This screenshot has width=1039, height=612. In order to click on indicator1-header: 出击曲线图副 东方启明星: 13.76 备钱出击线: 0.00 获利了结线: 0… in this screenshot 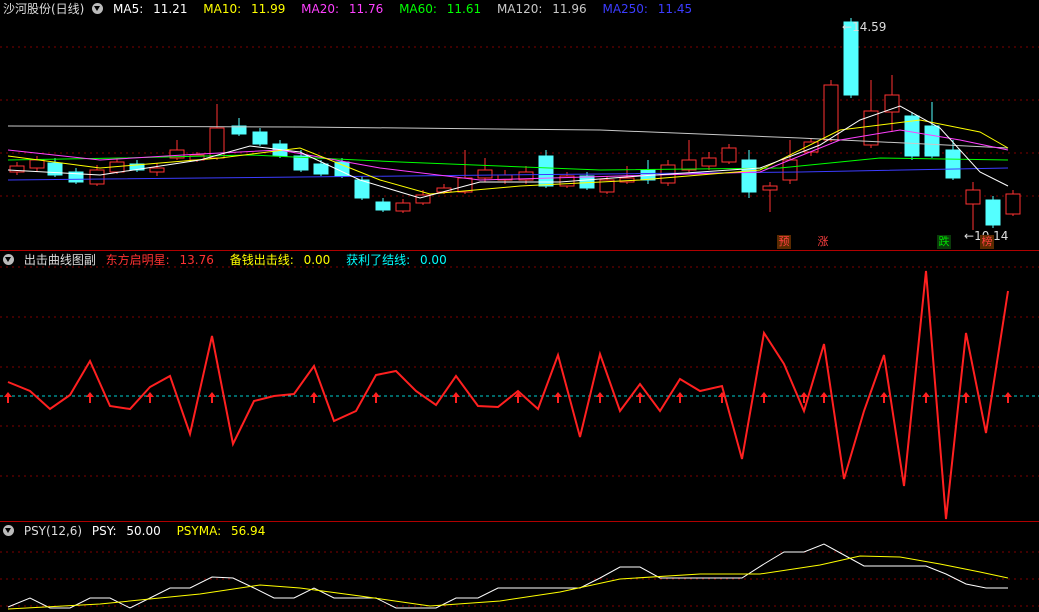, I will do `click(231, 260)`.